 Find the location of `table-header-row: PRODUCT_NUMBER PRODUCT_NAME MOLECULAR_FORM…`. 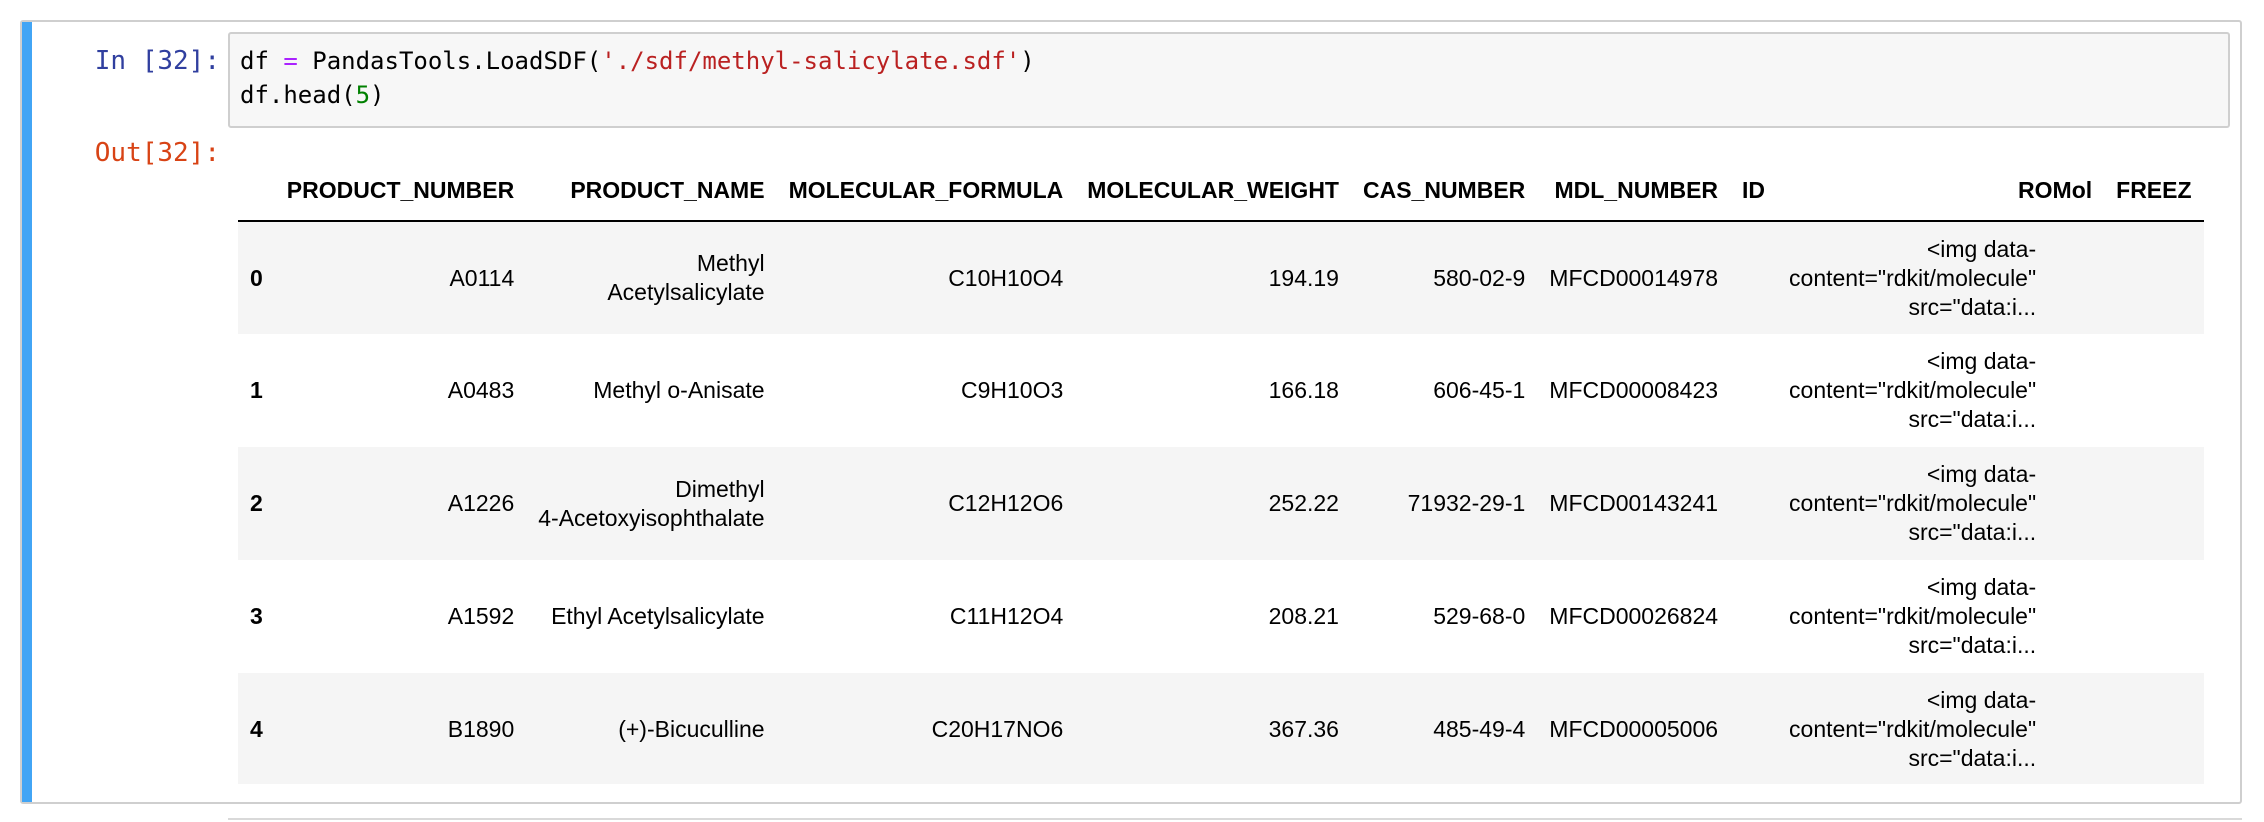

table-header-row: PRODUCT_NUMBER PRODUCT_NAME MOLECULAR_FORM… is located at coordinates (1221, 190).